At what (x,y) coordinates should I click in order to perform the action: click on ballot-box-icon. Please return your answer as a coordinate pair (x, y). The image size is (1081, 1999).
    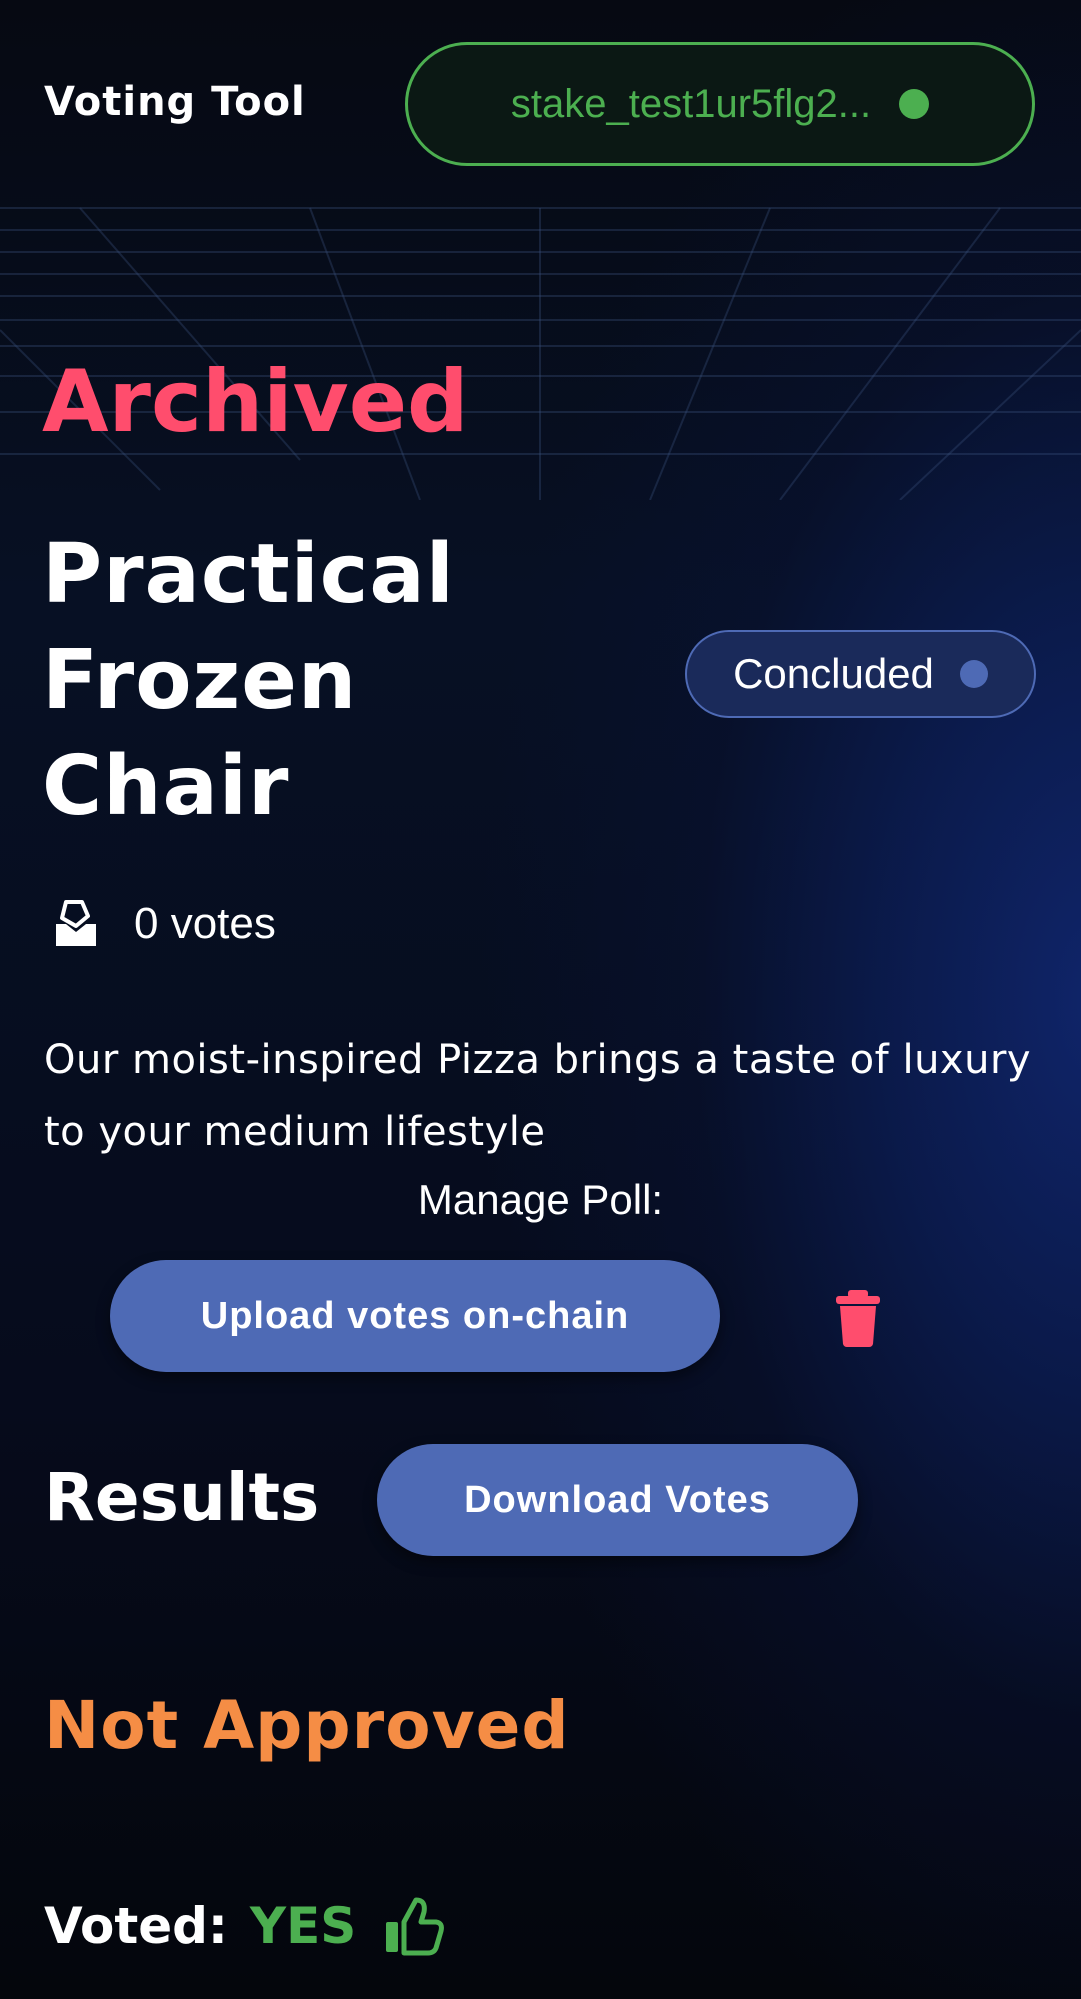
    Looking at the image, I should click on (76, 923).